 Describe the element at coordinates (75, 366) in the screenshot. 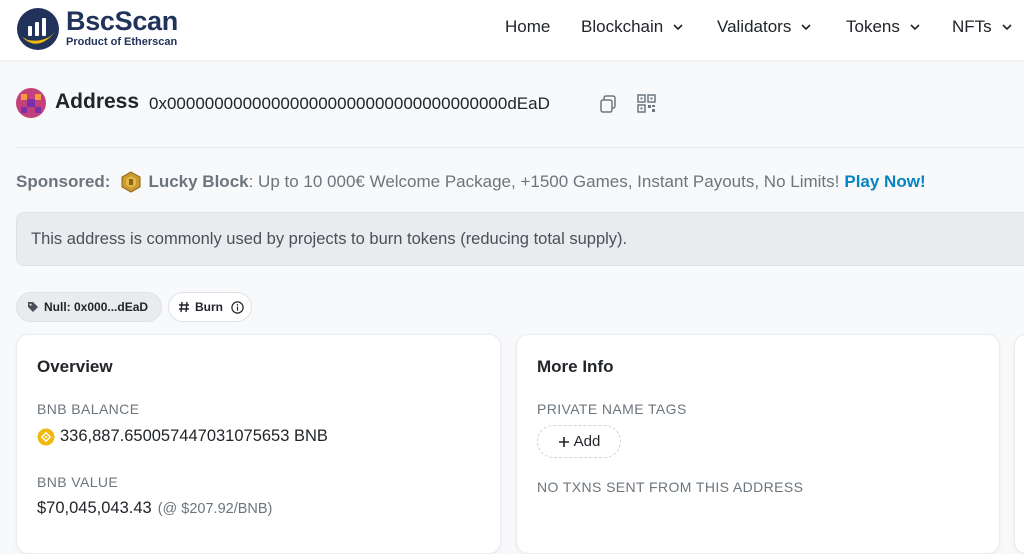

I see `overview-title: Overview` at that location.